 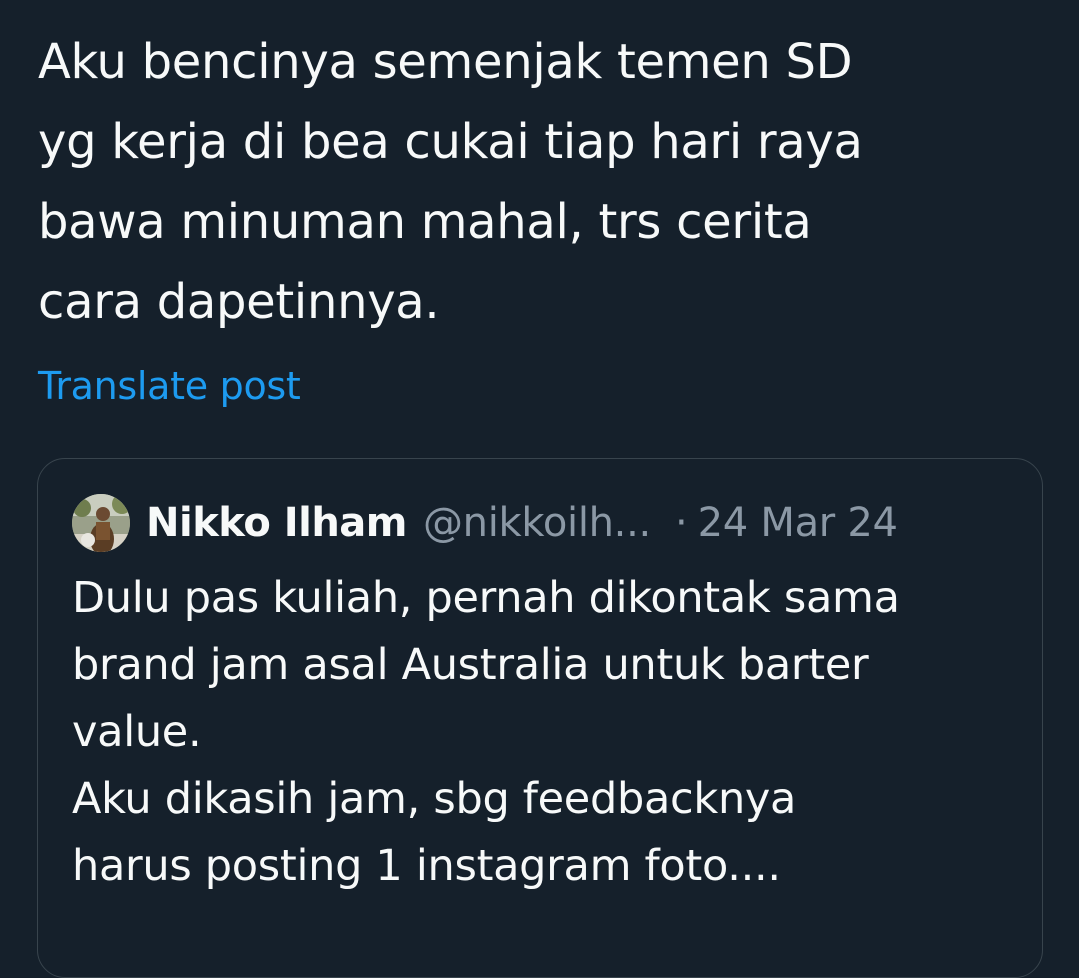 What do you see at coordinates (169, 386) in the screenshot?
I see `translate-post-link: Translate post` at bounding box center [169, 386].